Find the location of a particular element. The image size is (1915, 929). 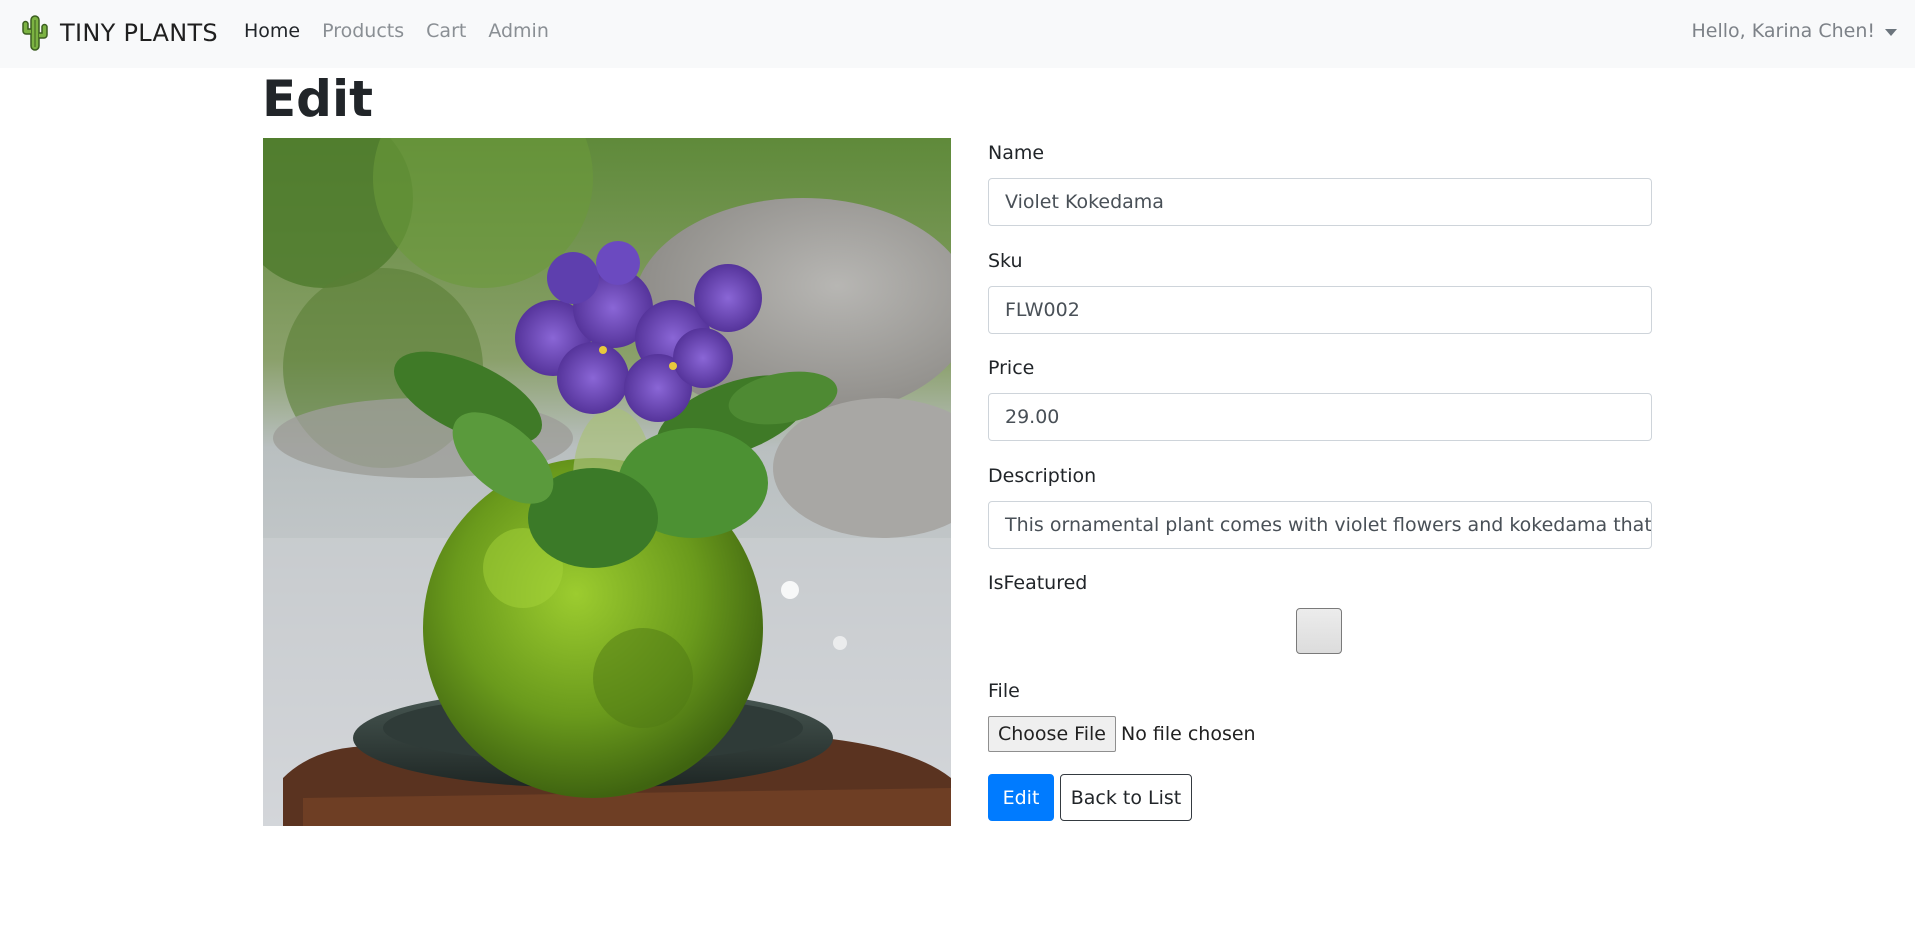

nav-products: Products is located at coordinates (363, 31).